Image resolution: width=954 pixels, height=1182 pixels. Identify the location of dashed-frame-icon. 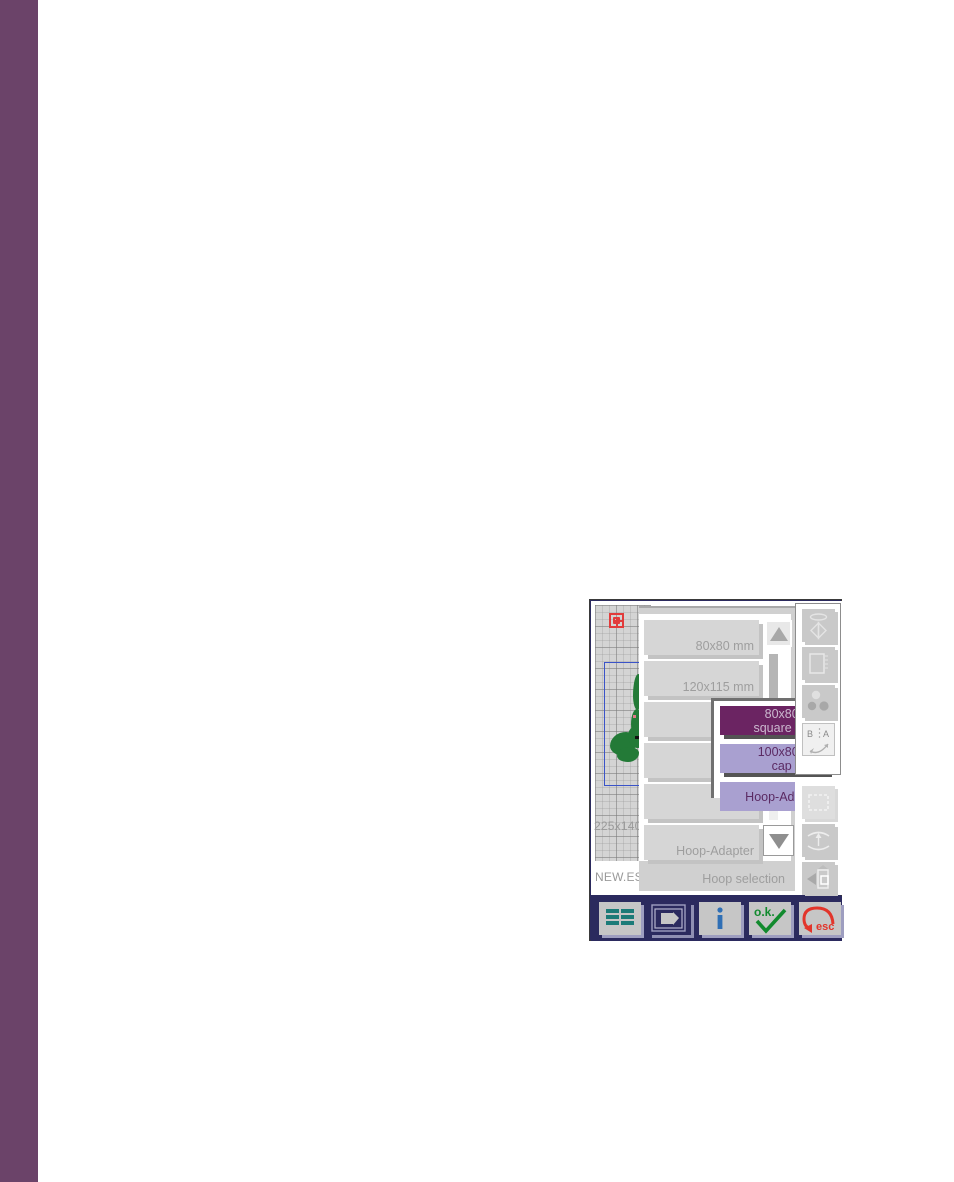
(818, 802).